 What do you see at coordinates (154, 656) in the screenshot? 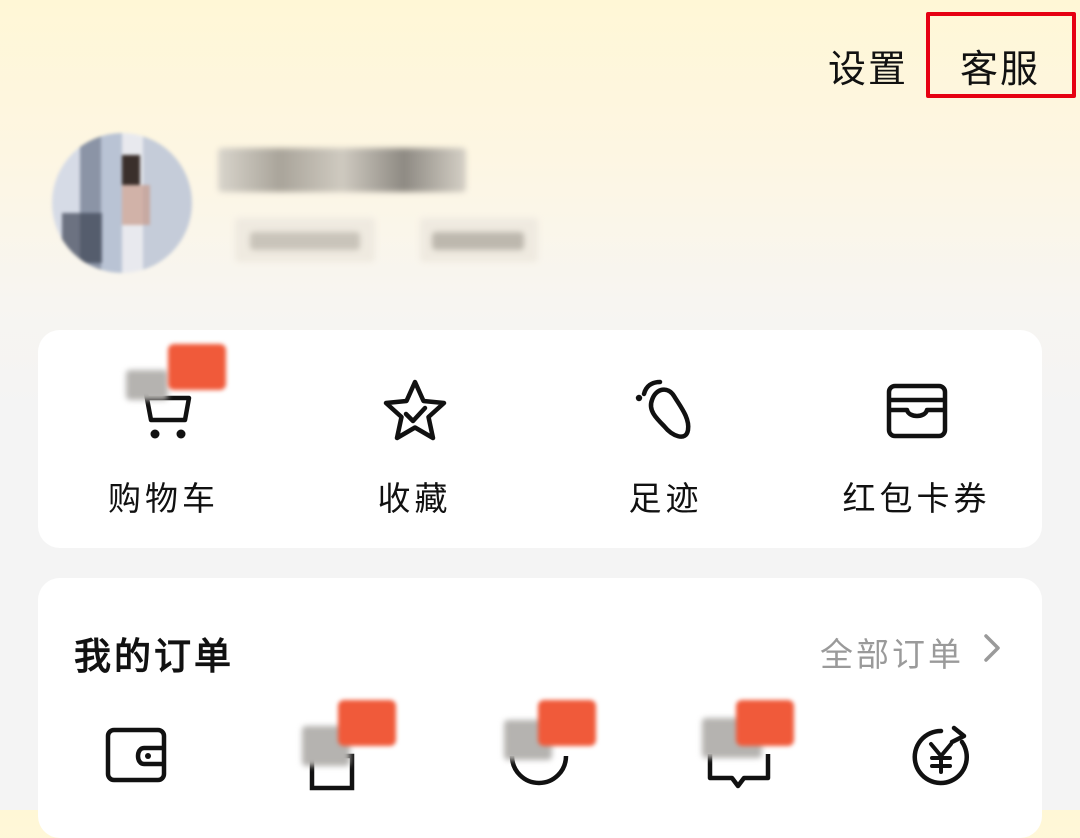
I see `orders-title: 我的订单` at bounding box center [154, 656].